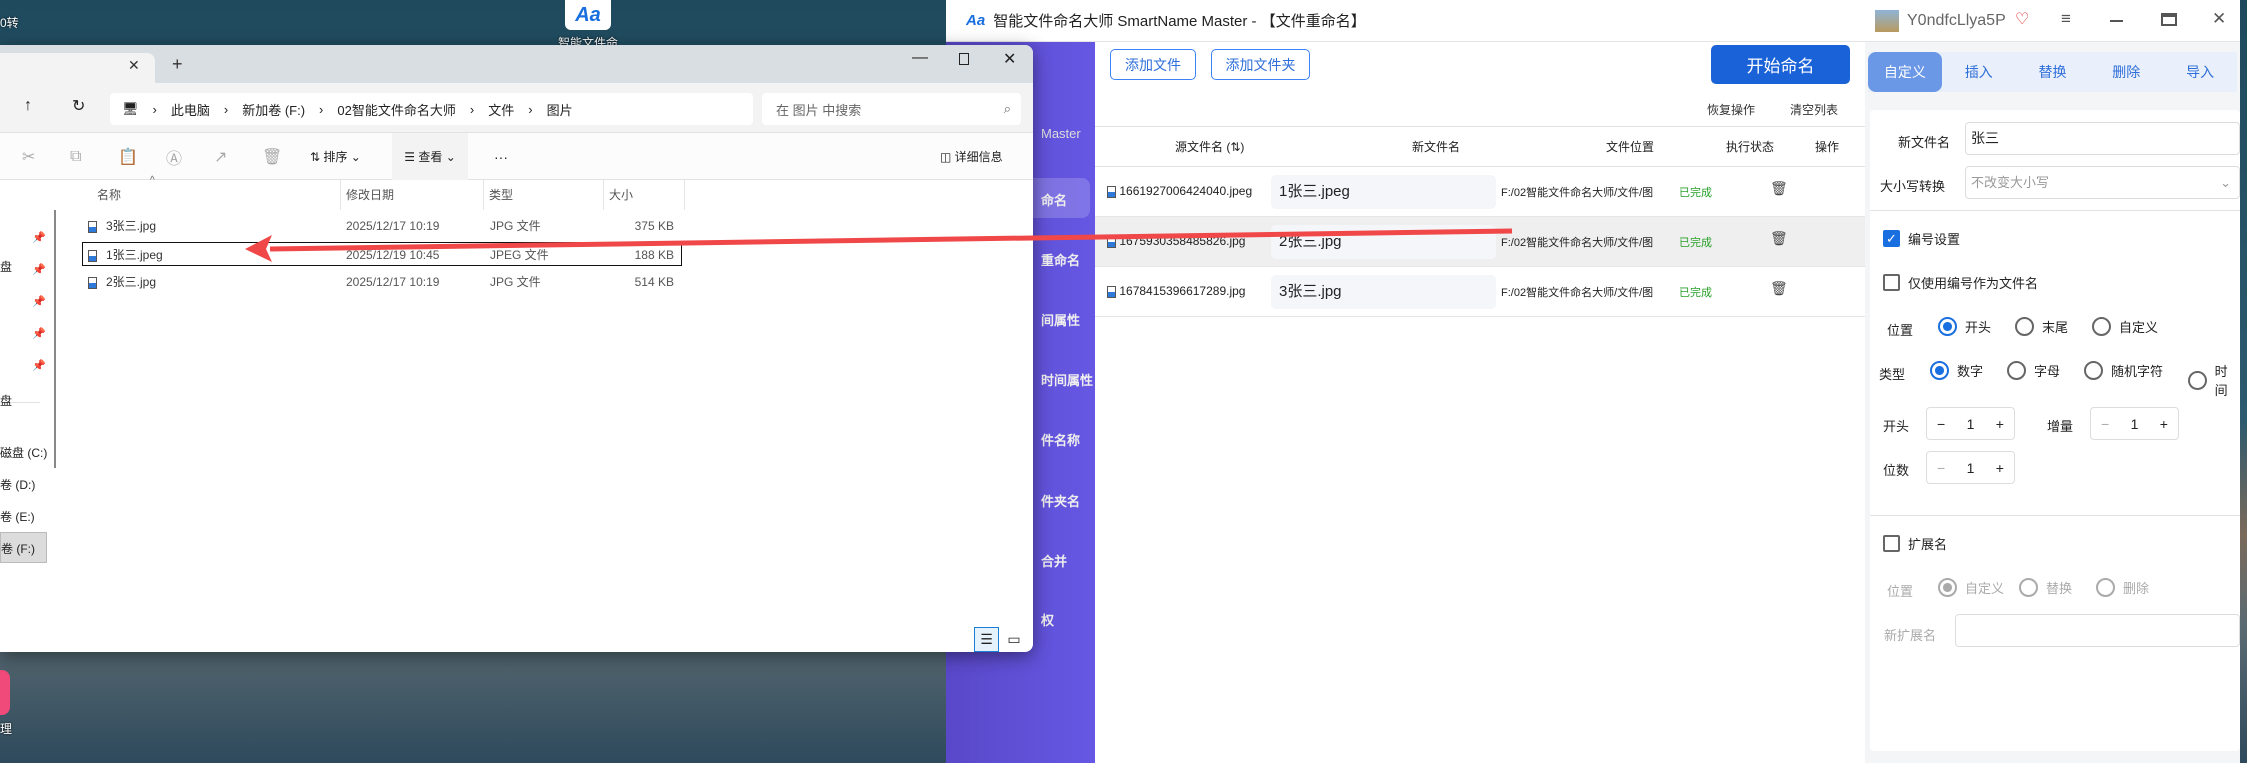 Image resolution: width=2247 pixels, height=763 pixels. What do you see at coordinates (1014, 639) in the screenshot?
I see `tiles-view-icon: ▭` at bounding box center [1014, 639].